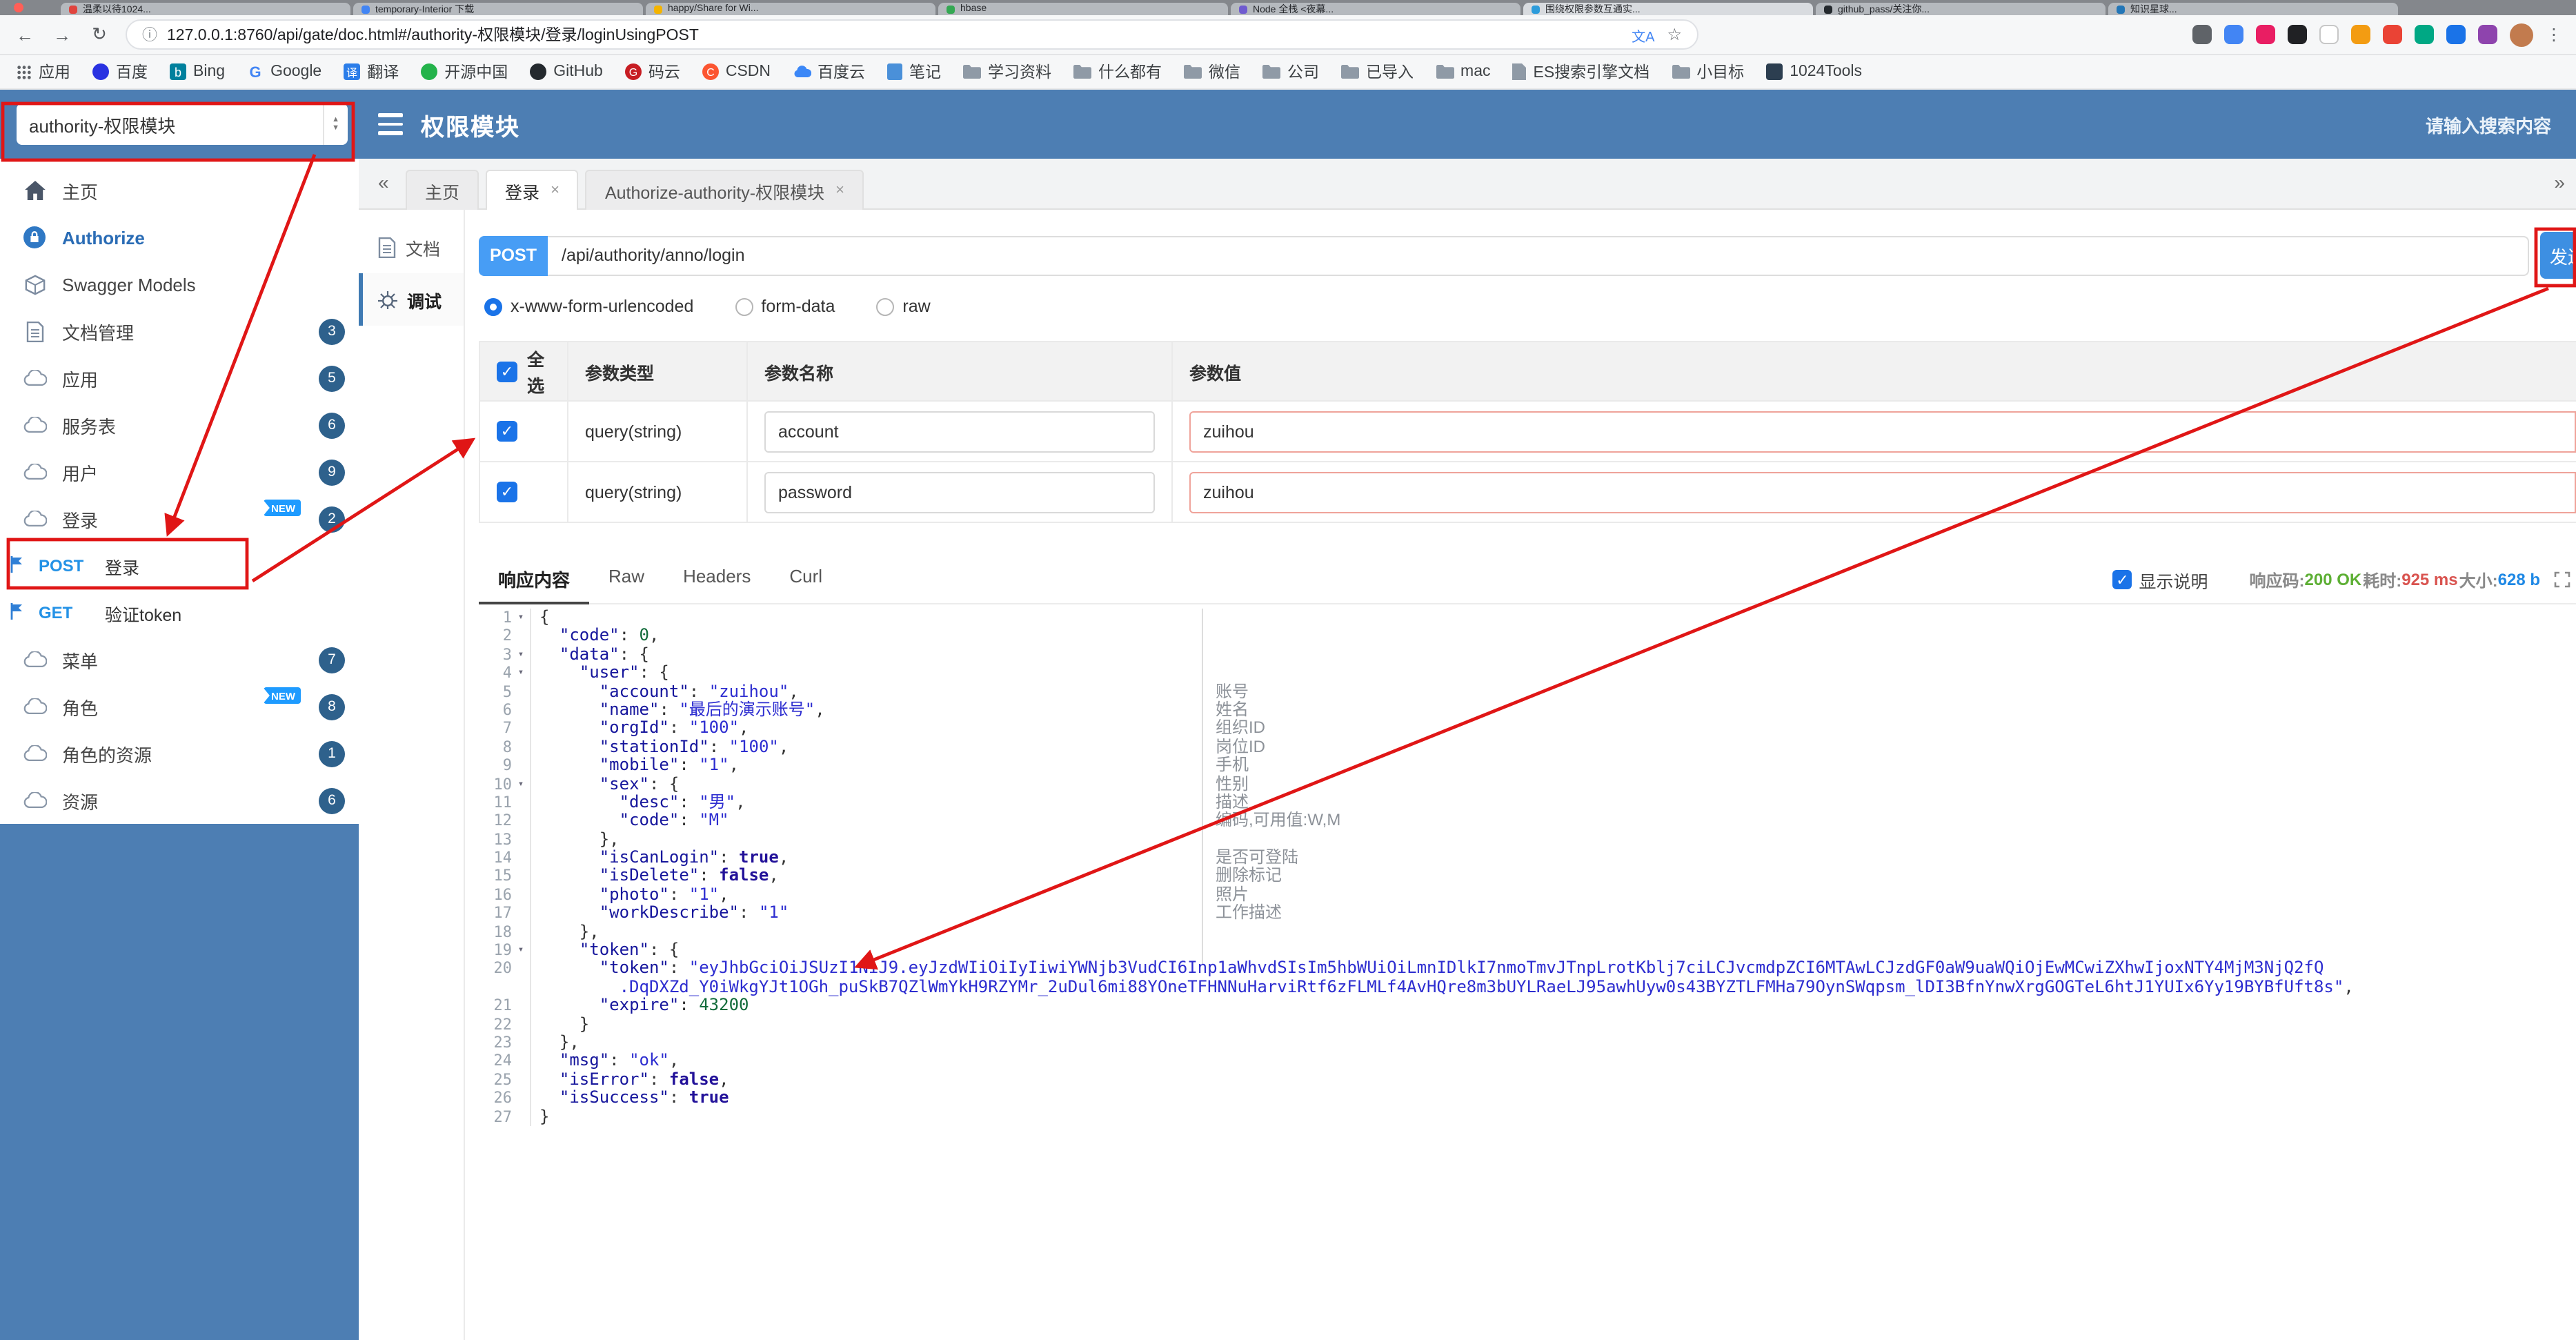 The width and height of the screenshot is (2576, 1340). What do you see at coordinates (1814, 71) in the screenshot?
I see `bookmark-item: 1024Tools` at bounding box center [1814, 71].